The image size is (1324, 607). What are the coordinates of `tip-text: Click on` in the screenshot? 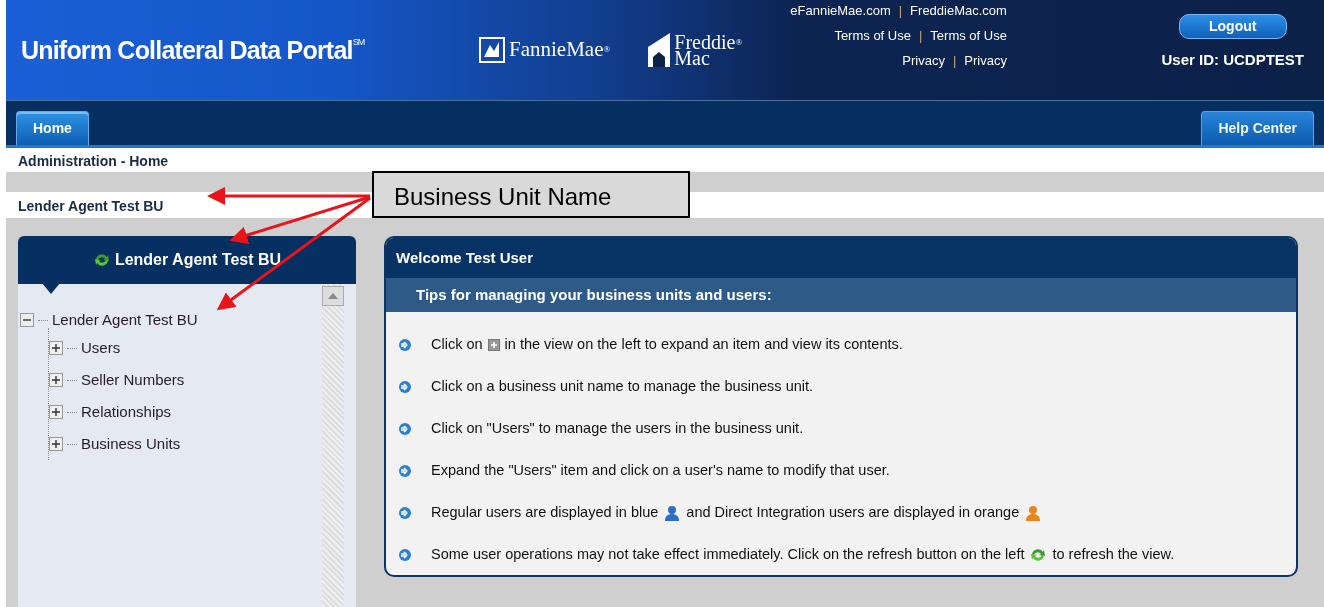 It's located at (457, 345).